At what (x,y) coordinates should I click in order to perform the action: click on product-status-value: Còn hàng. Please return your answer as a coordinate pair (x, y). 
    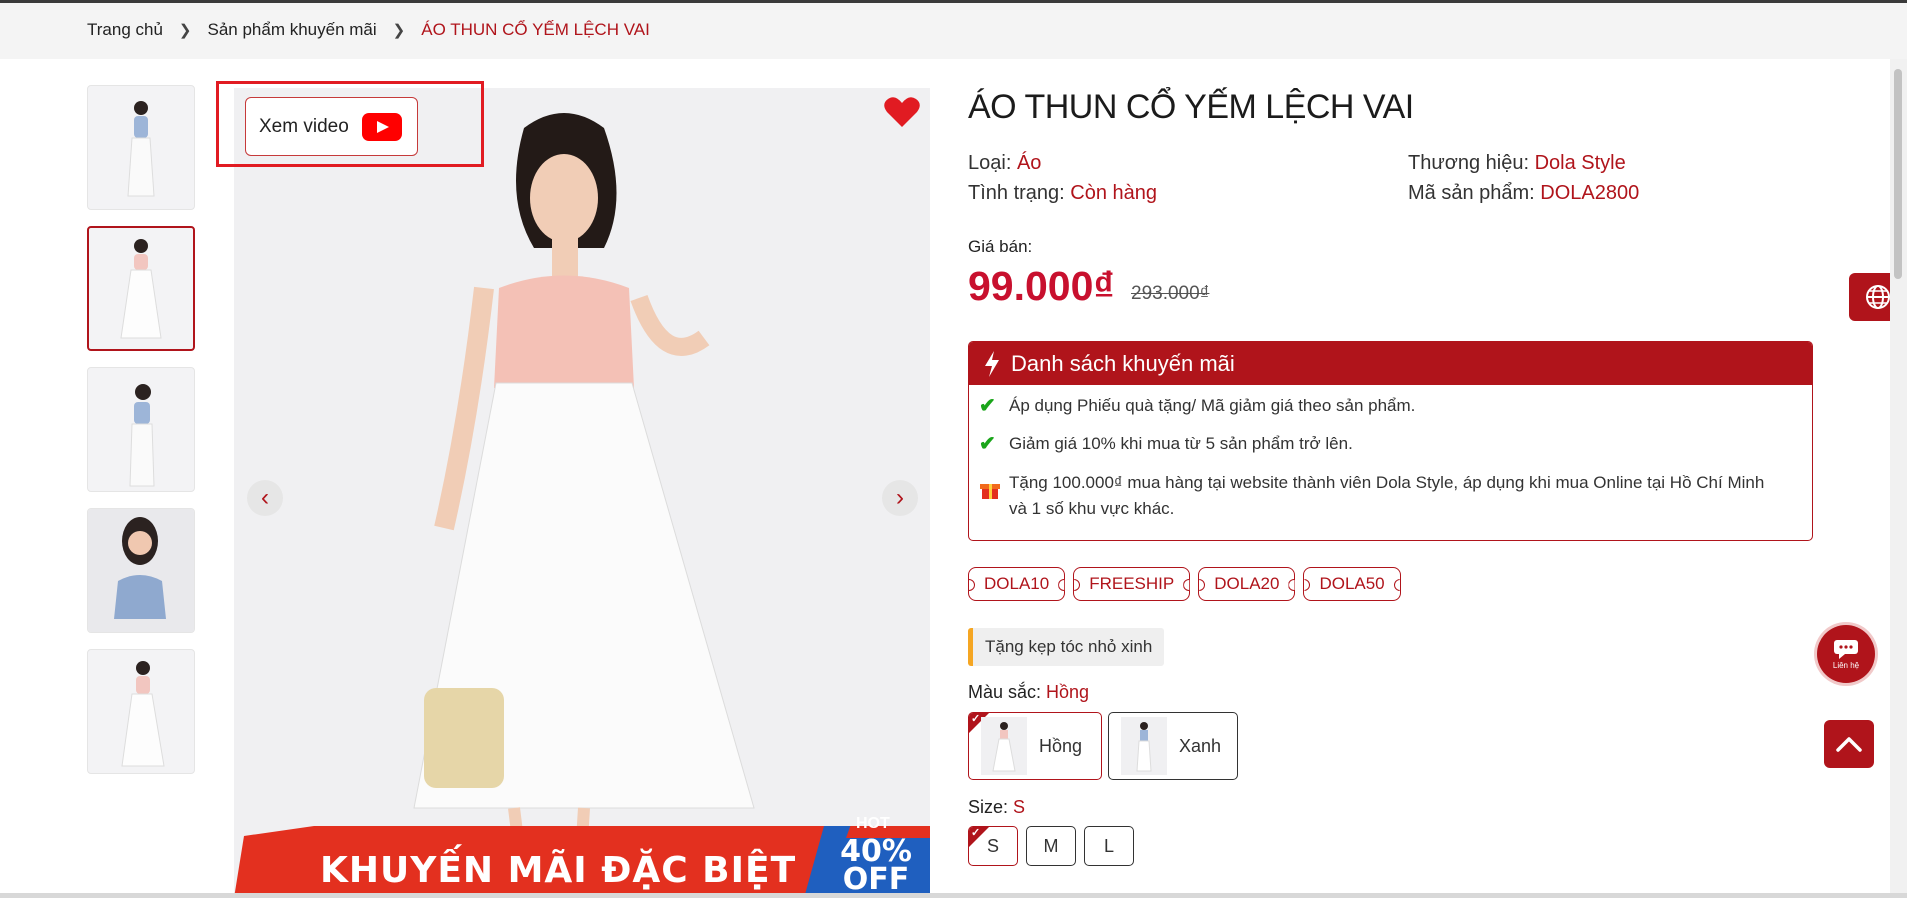
    Looking at the image, I should click on (1114, 193).